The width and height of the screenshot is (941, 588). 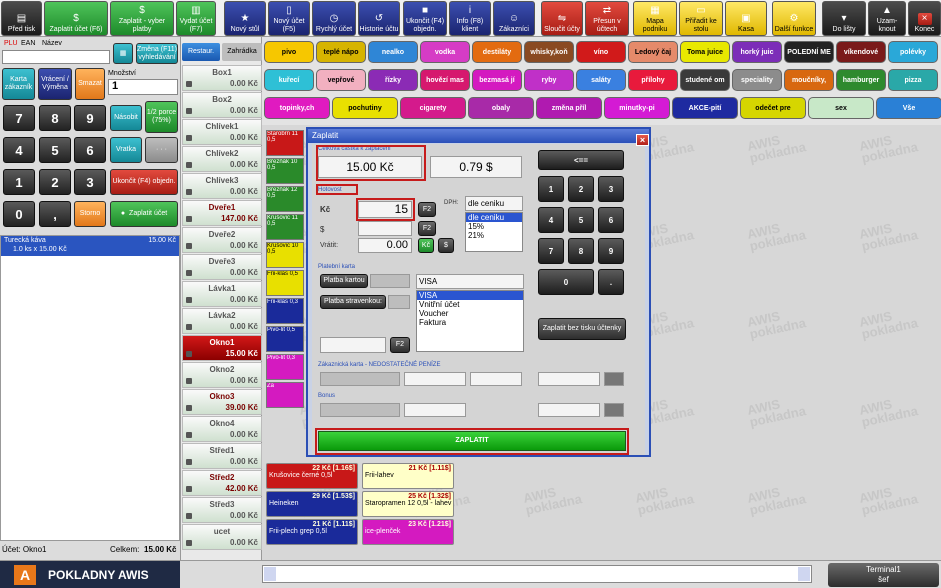 What do you see at coordinates (297, 108) in the screenshot?
I see `category-button: topinky,ch` at bounding box center [297, 108].